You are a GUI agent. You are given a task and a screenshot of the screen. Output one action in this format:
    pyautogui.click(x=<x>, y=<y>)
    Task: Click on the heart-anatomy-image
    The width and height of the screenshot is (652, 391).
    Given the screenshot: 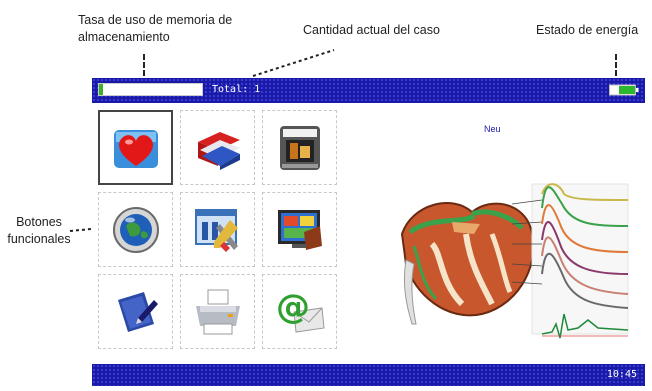 What is the action you would take?
    pyautogui.click(x=467, y=263)
    